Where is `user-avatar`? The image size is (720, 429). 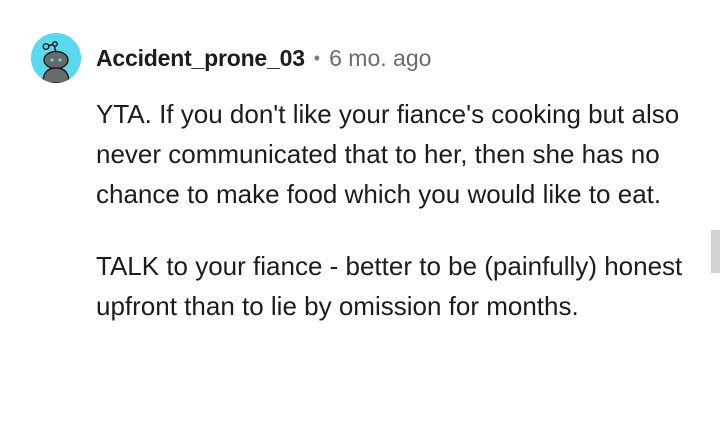 user-avatar is located at coordinates (56, 58).